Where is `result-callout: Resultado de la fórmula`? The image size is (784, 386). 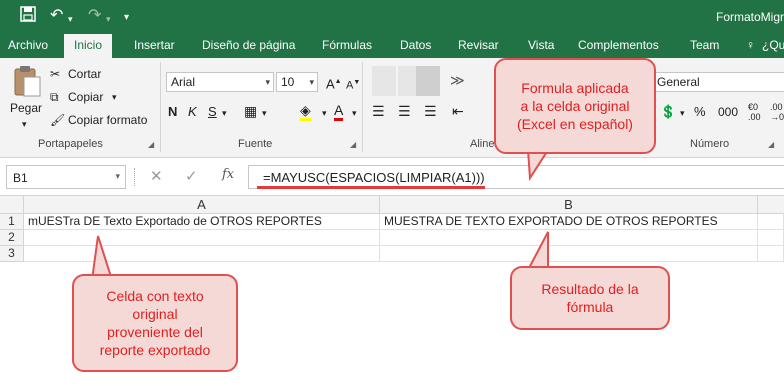 result-callout: Resultado de la fórmula is located at coordinates (590, 298).